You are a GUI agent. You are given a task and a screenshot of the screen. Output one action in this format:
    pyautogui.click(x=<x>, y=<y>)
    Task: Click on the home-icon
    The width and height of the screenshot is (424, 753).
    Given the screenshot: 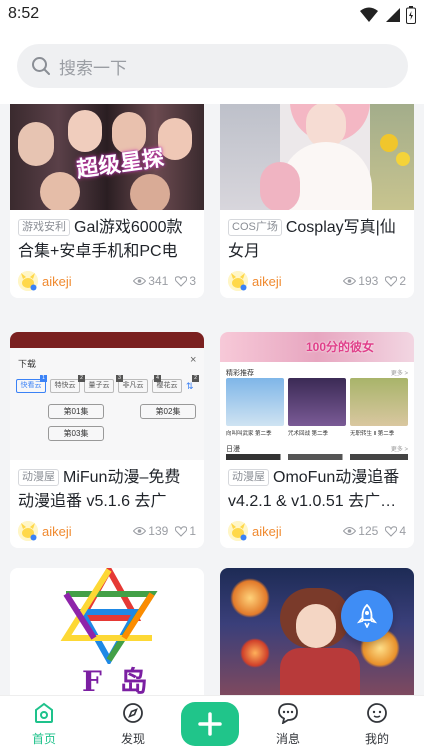 What is the action you would take?
    pyautogui.click(x=44, y=712)
    